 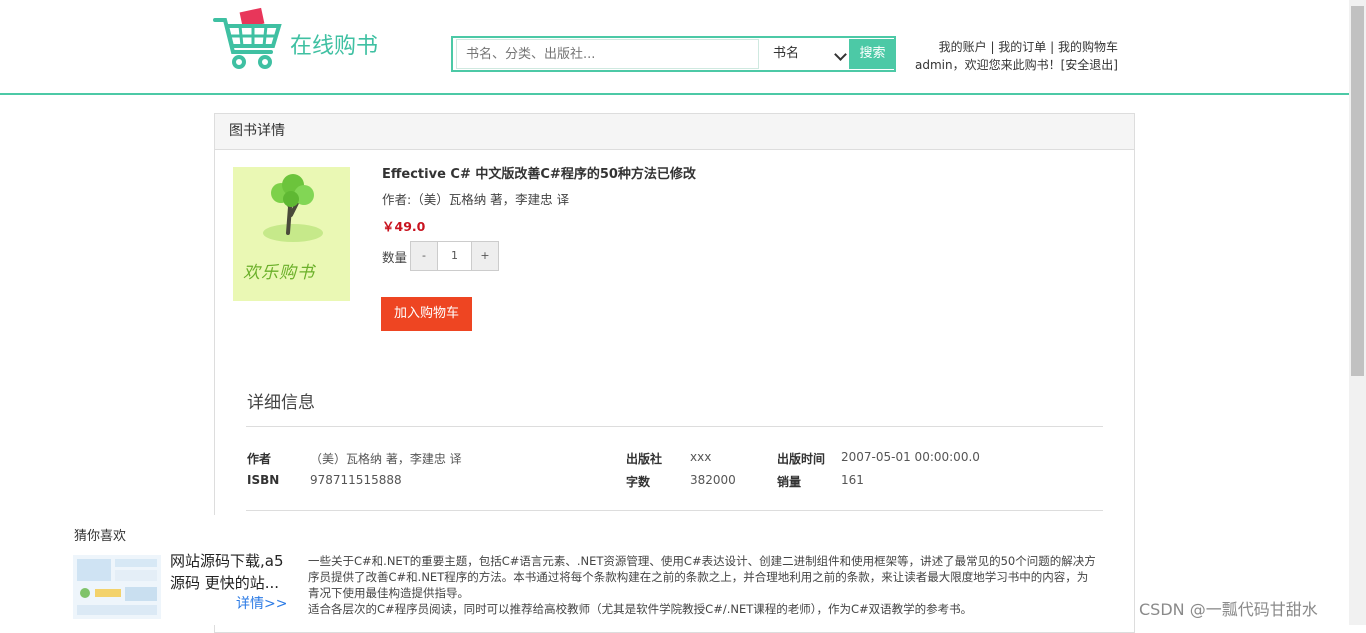 I want to click on publisher-value: xxx, so click(x=701, y=457).